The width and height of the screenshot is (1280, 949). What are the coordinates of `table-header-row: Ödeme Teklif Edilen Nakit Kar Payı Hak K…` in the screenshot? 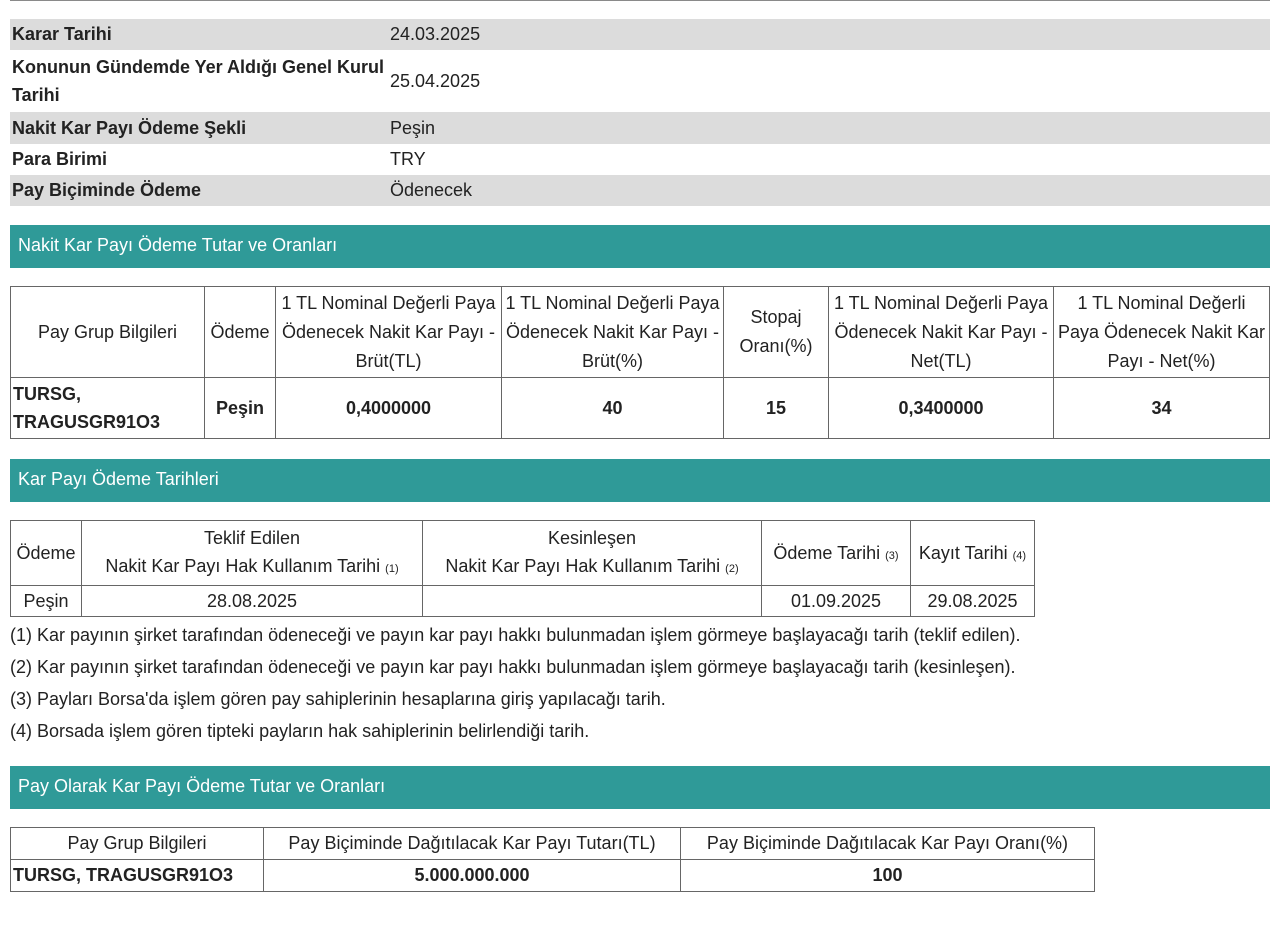 It's located at (522, 553).